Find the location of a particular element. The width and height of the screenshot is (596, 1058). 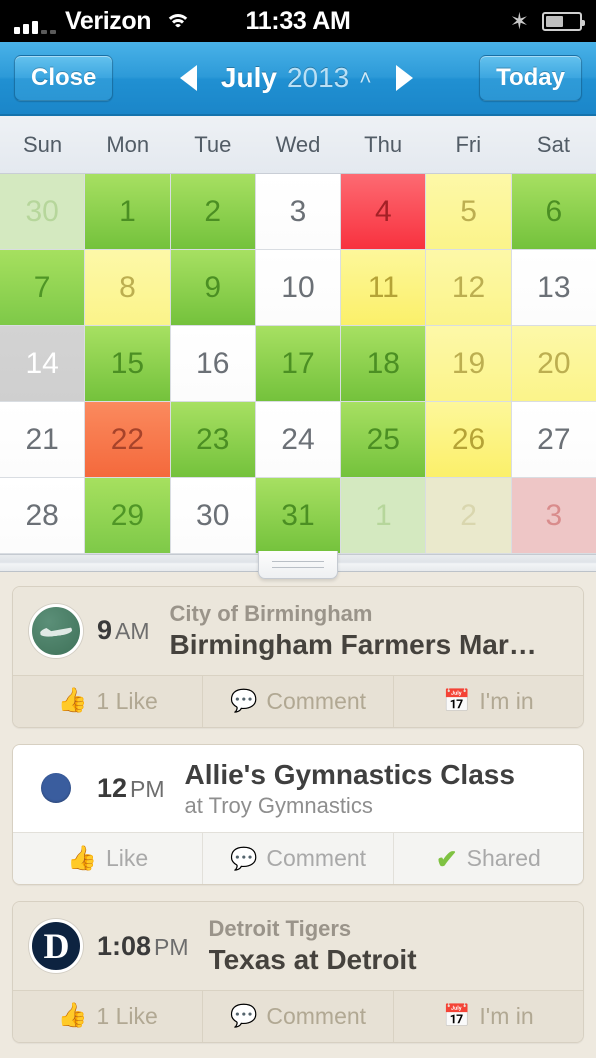

calendar-day-cell: 24 is located at coordinates (298, 439).